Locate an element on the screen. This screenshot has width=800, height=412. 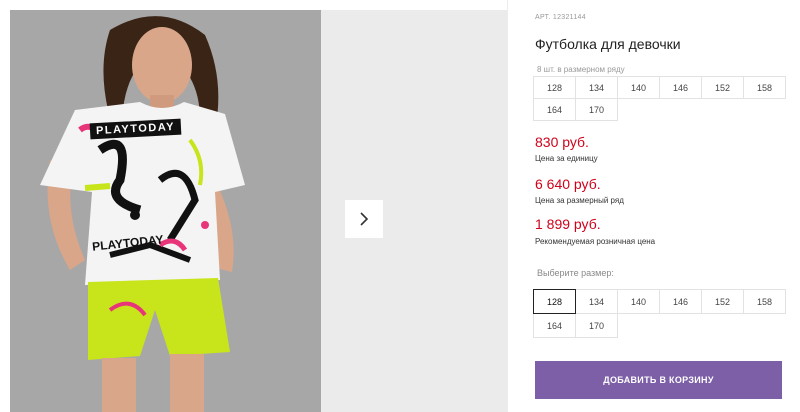
price-per-size-range-label: Цена за размерный ряд is located at coordinates (579, 200).